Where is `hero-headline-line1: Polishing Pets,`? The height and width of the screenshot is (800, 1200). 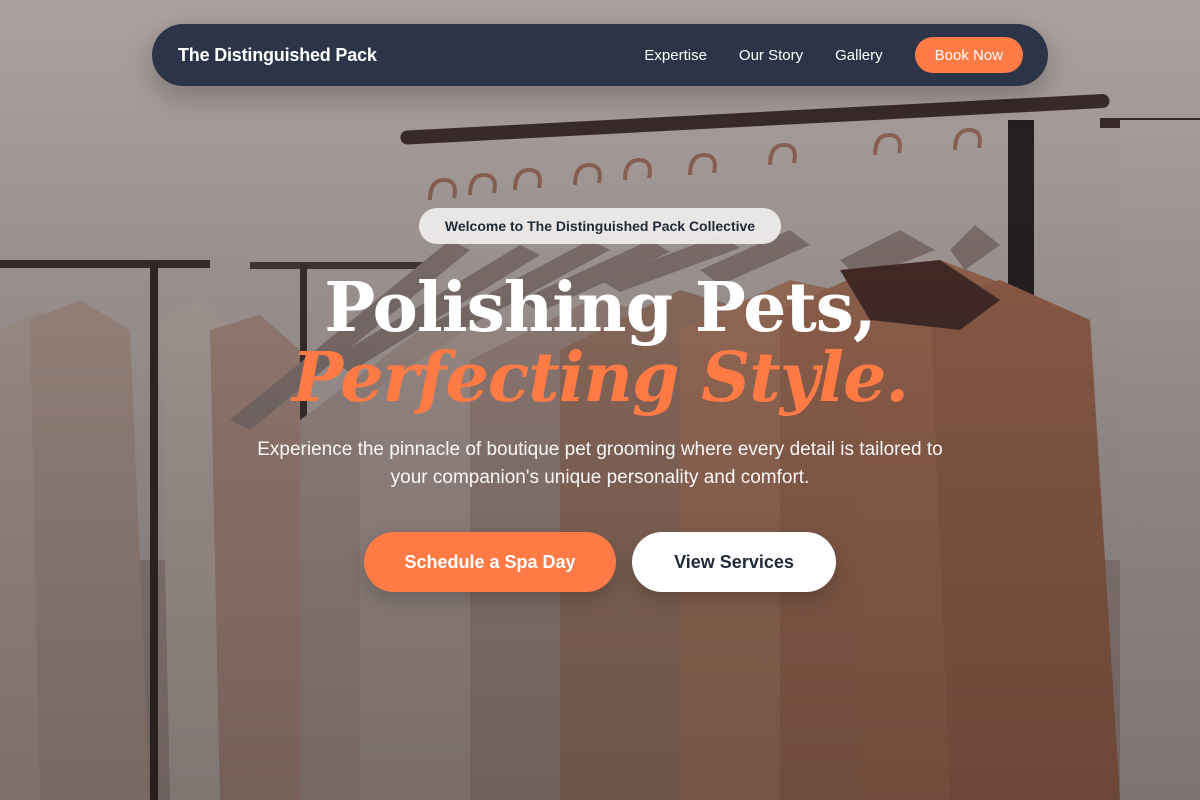 hero-headline-line1: Polishing Pets, is located at coordinates (600, 308).